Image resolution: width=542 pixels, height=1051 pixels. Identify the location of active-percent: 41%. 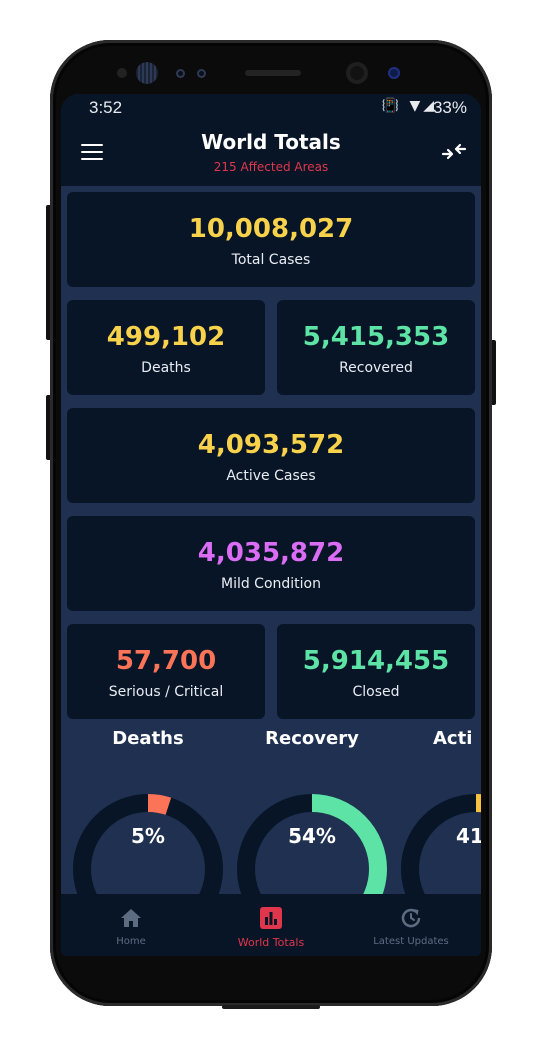
(468, 836).